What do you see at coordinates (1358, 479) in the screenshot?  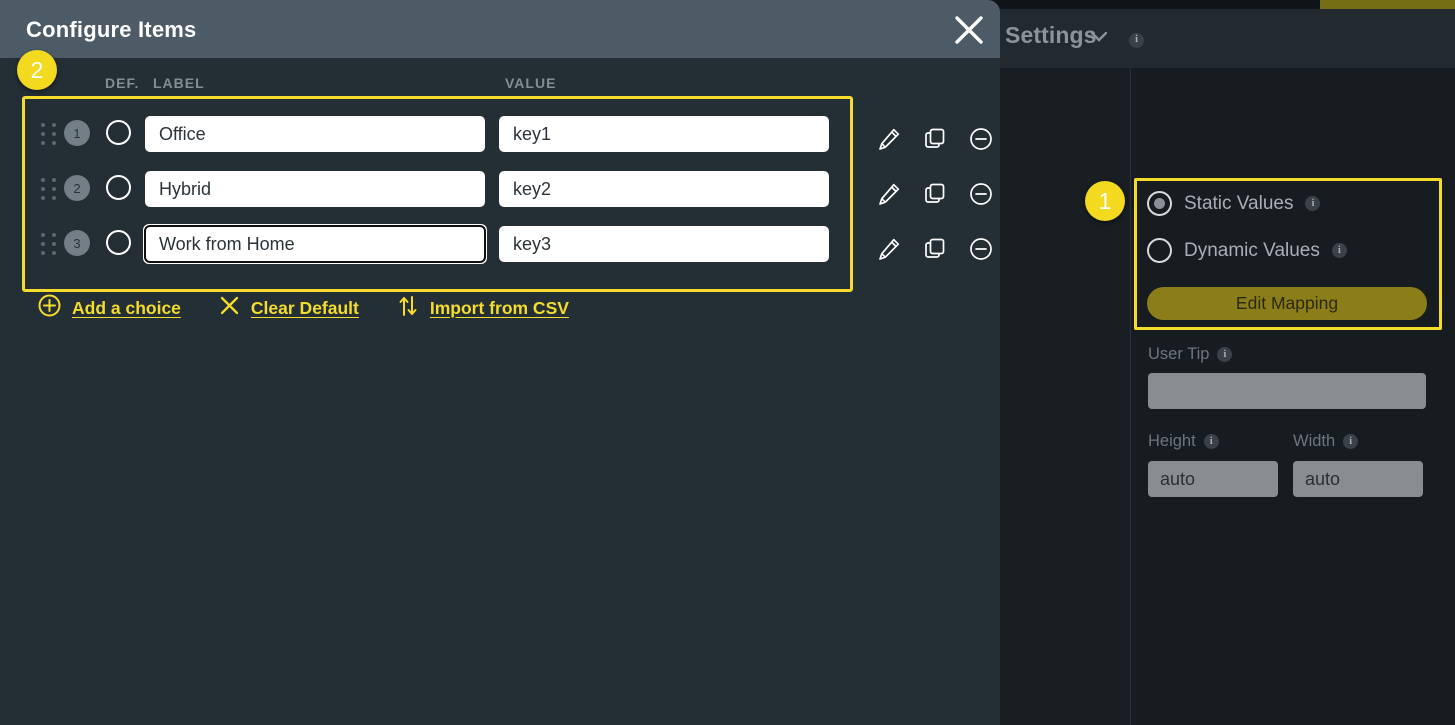 I see `width-input` at bounding box center [1358, 479].